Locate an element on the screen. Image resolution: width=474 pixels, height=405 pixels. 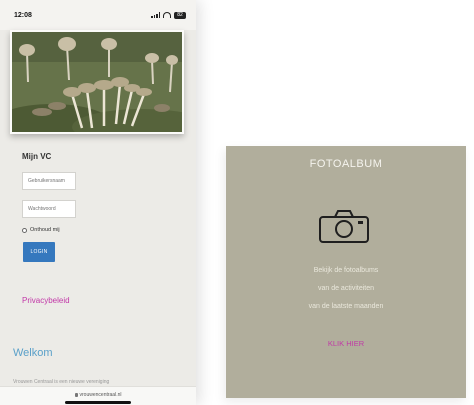
description-line: van de laatste maanden is located at coordinates (346, 306).